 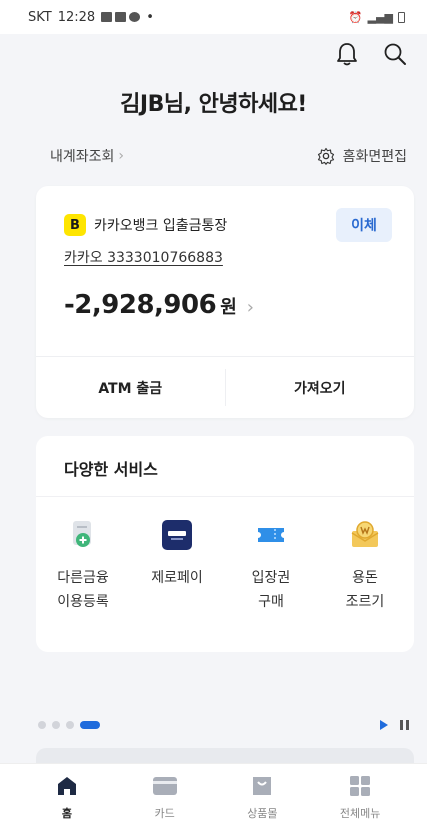 What do you see at coordinates (83, 566) in the screenshot?
I see `service-item-register-finance: 다른금융 이용등록` at bounding box center [83, 566].